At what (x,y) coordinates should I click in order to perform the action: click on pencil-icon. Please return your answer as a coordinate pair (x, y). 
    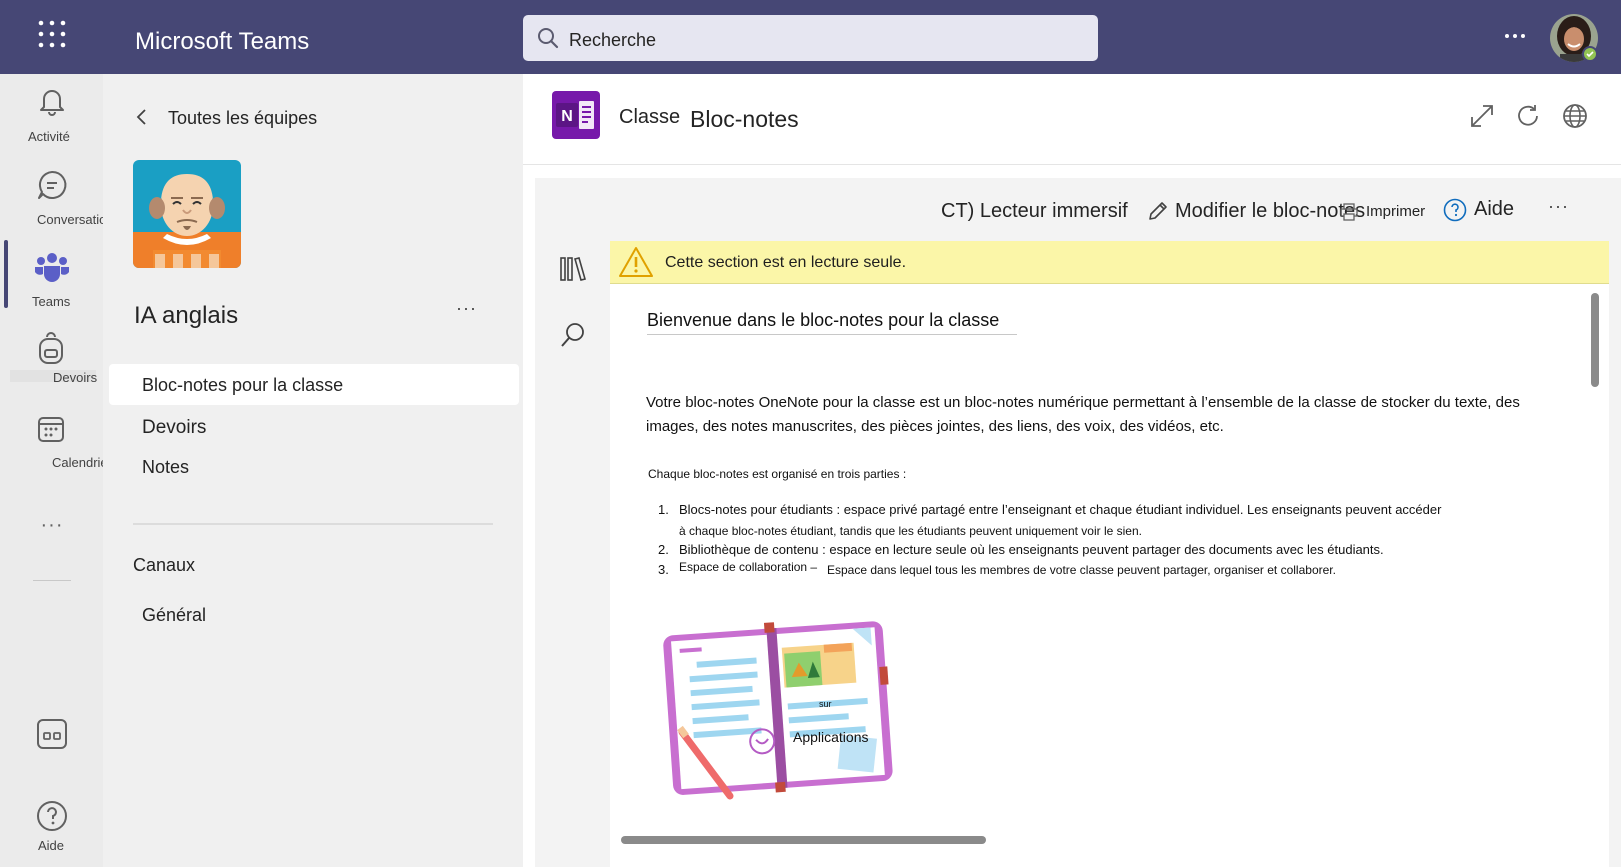
    Looking at the image, I should click on (1158, 211).